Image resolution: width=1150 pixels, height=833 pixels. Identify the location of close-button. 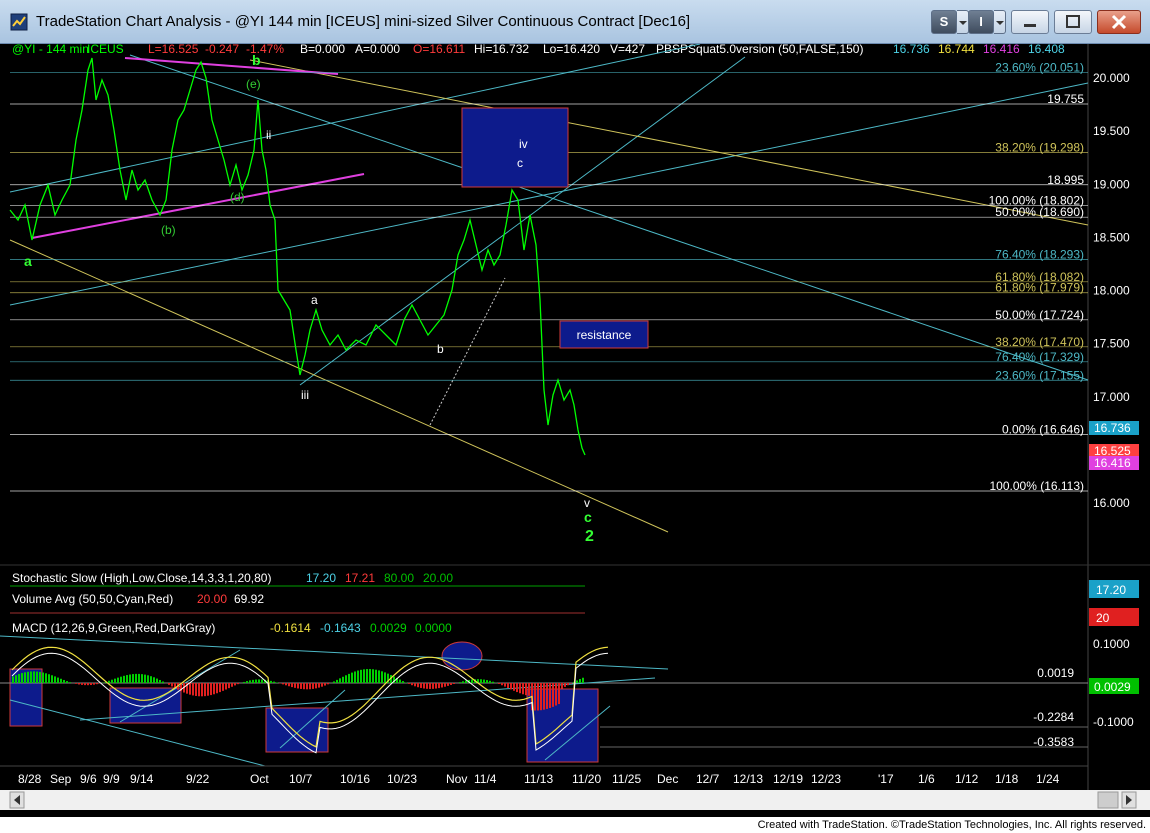
(1119, 22).